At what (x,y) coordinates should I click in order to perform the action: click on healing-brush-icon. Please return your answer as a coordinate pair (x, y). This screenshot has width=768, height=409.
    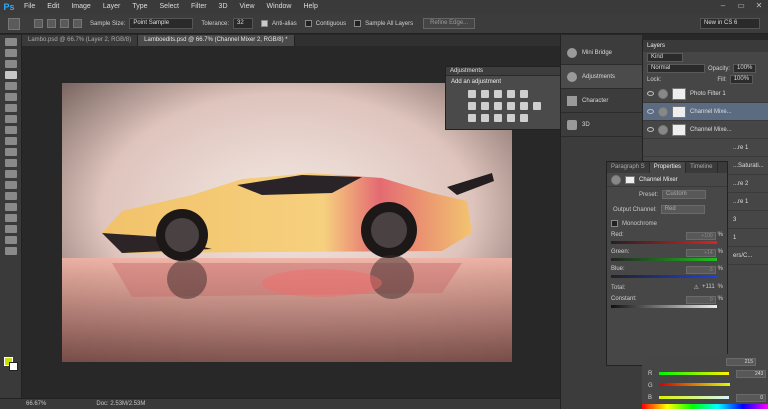
    Looking at the image, I should click on (11, 108).